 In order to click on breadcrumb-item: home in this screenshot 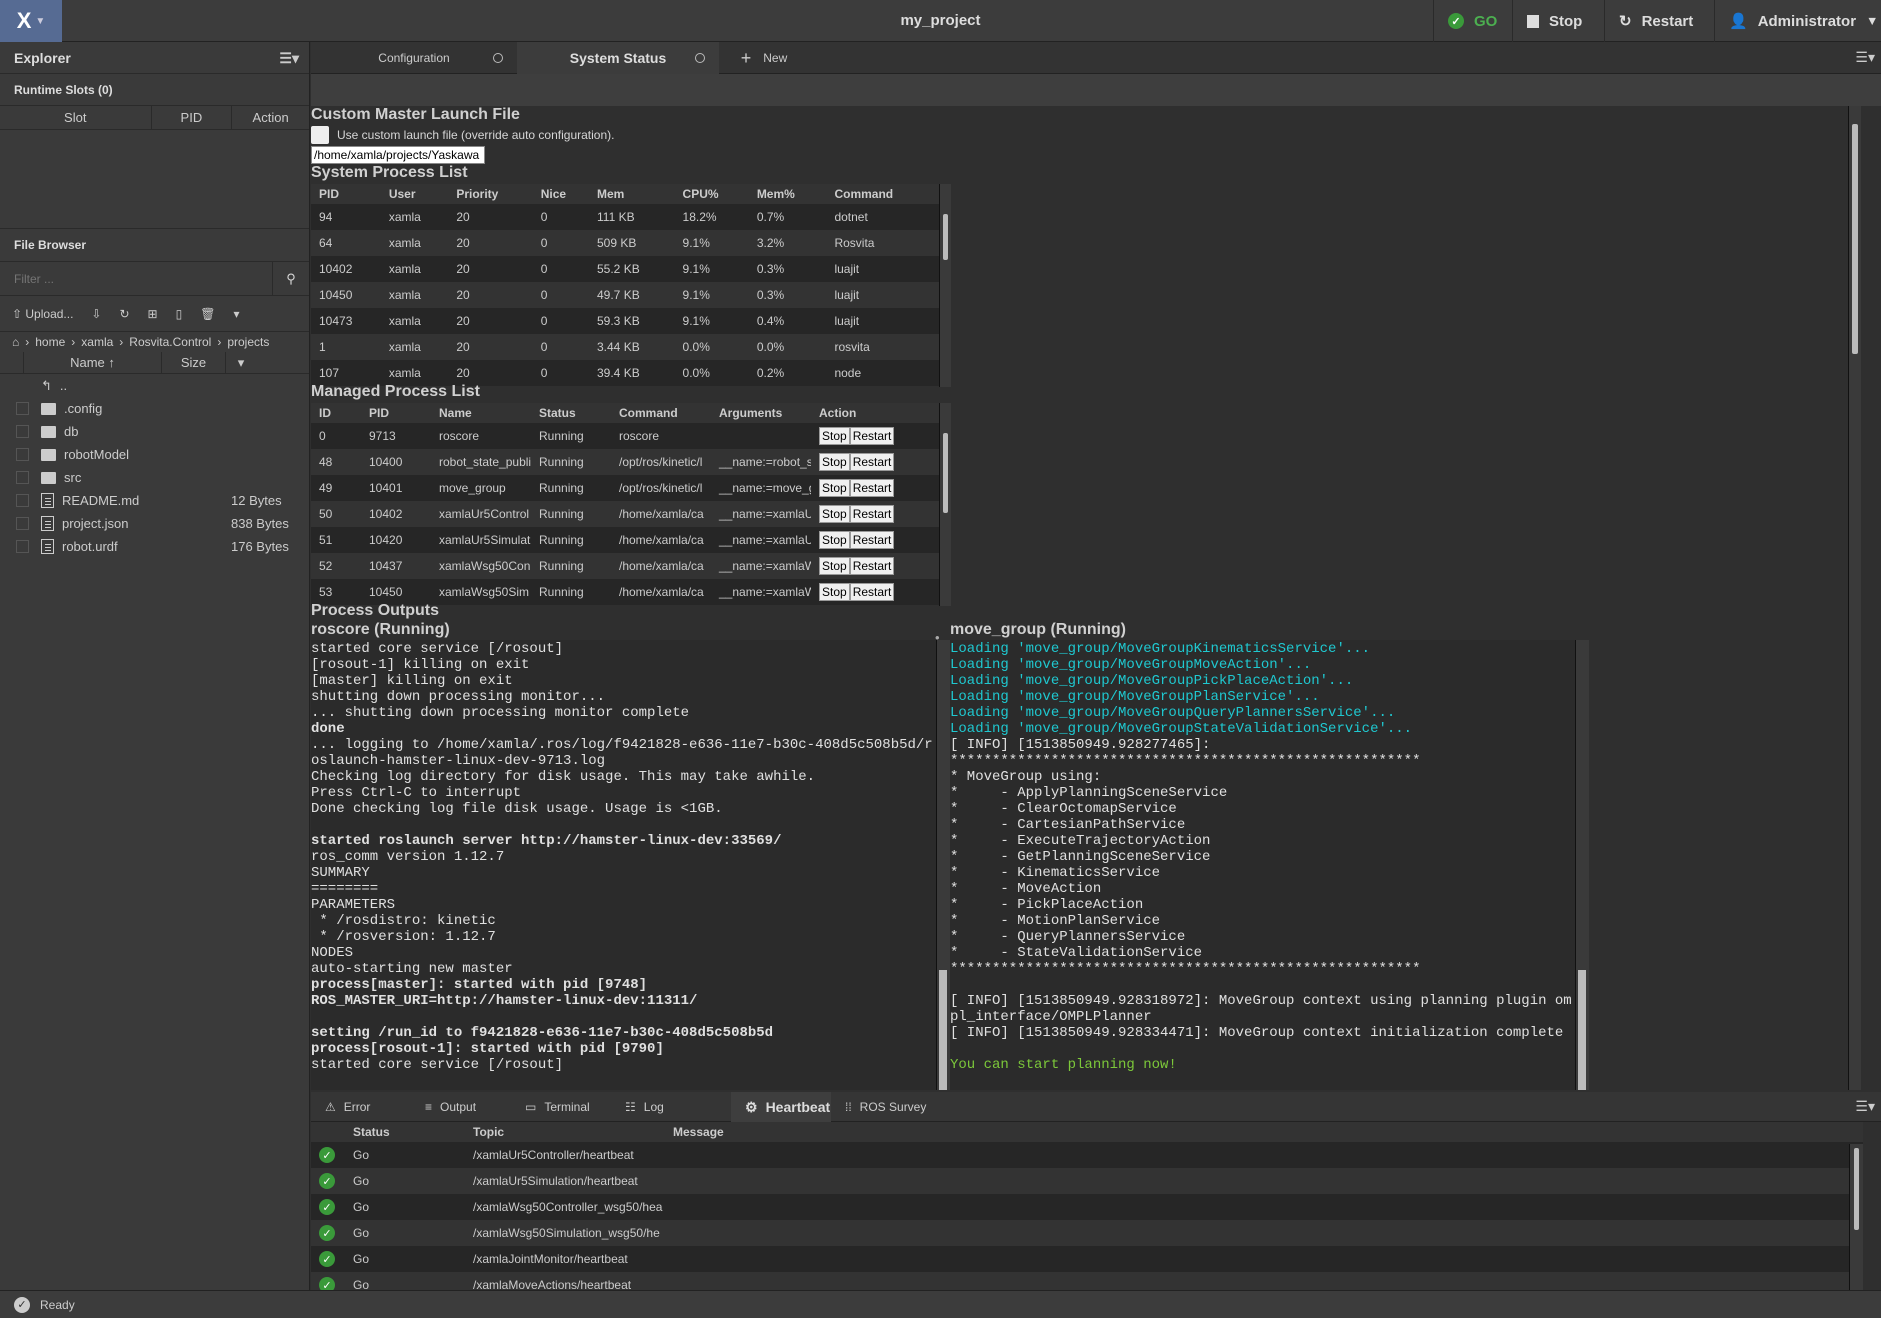, I will do `click(50, 342)`.